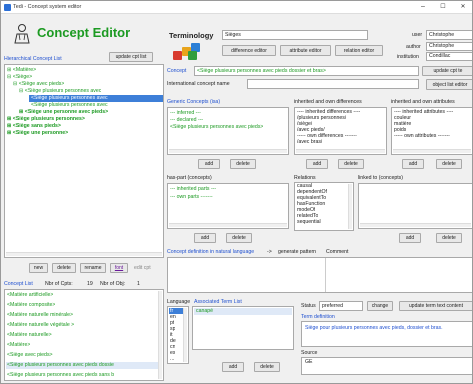 The image size is (473, 384). Describe the element at coordinates (93, 268) in the screenshot. I see `rename-concept-button: rename` at that location.